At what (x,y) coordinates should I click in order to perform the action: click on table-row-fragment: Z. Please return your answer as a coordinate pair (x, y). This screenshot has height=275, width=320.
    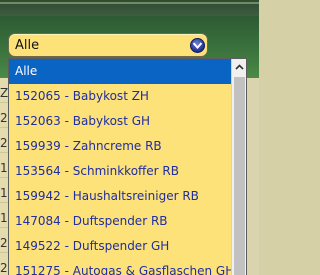
    Looking at the image, I should click on (4, 93).